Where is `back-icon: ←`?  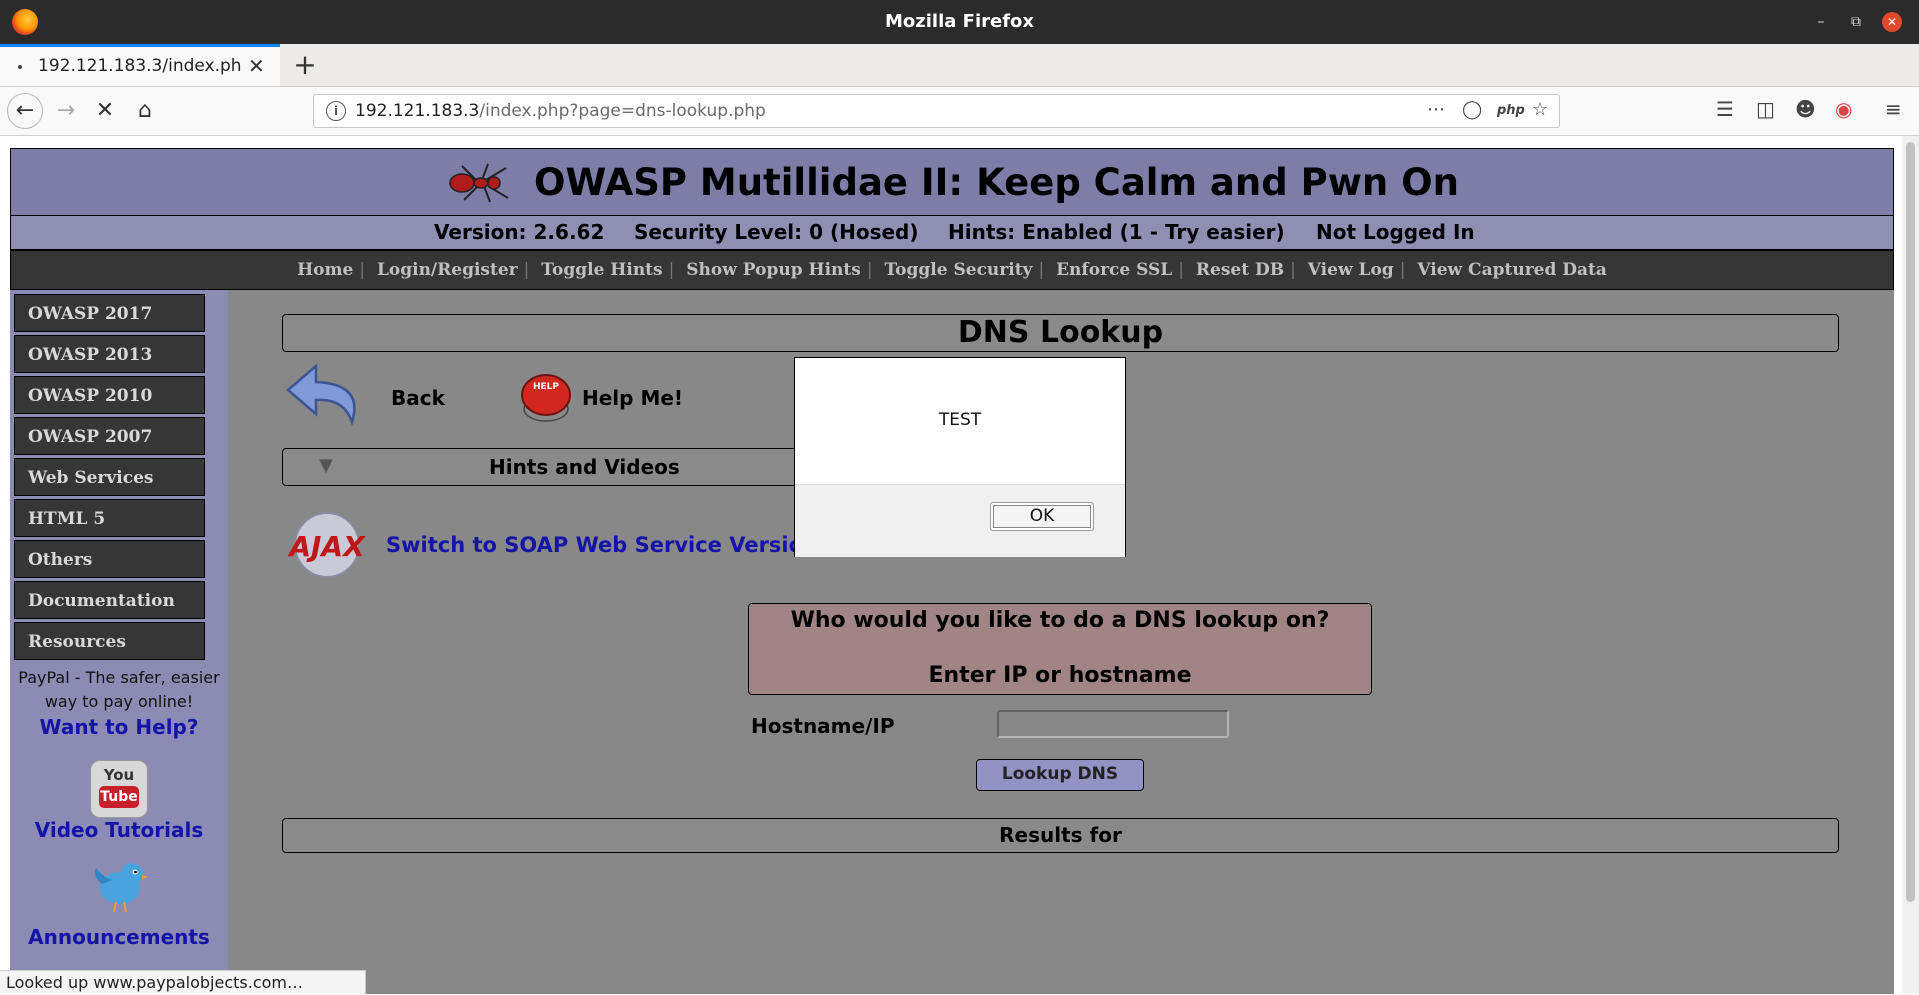 back-icon: ← is located at coordinates (25, 111).